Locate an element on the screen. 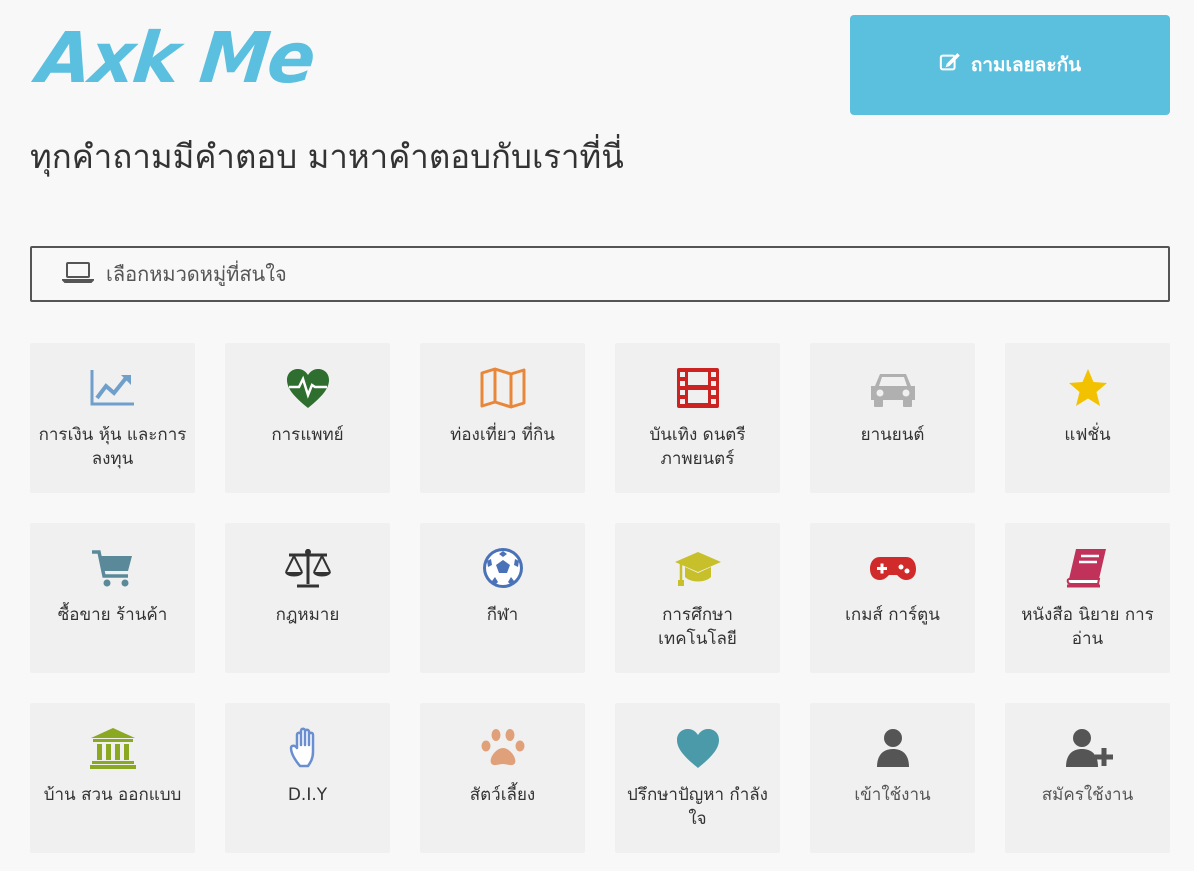  category-label: เกมส์ การ์ตูน is located at coordinates (892, 615).